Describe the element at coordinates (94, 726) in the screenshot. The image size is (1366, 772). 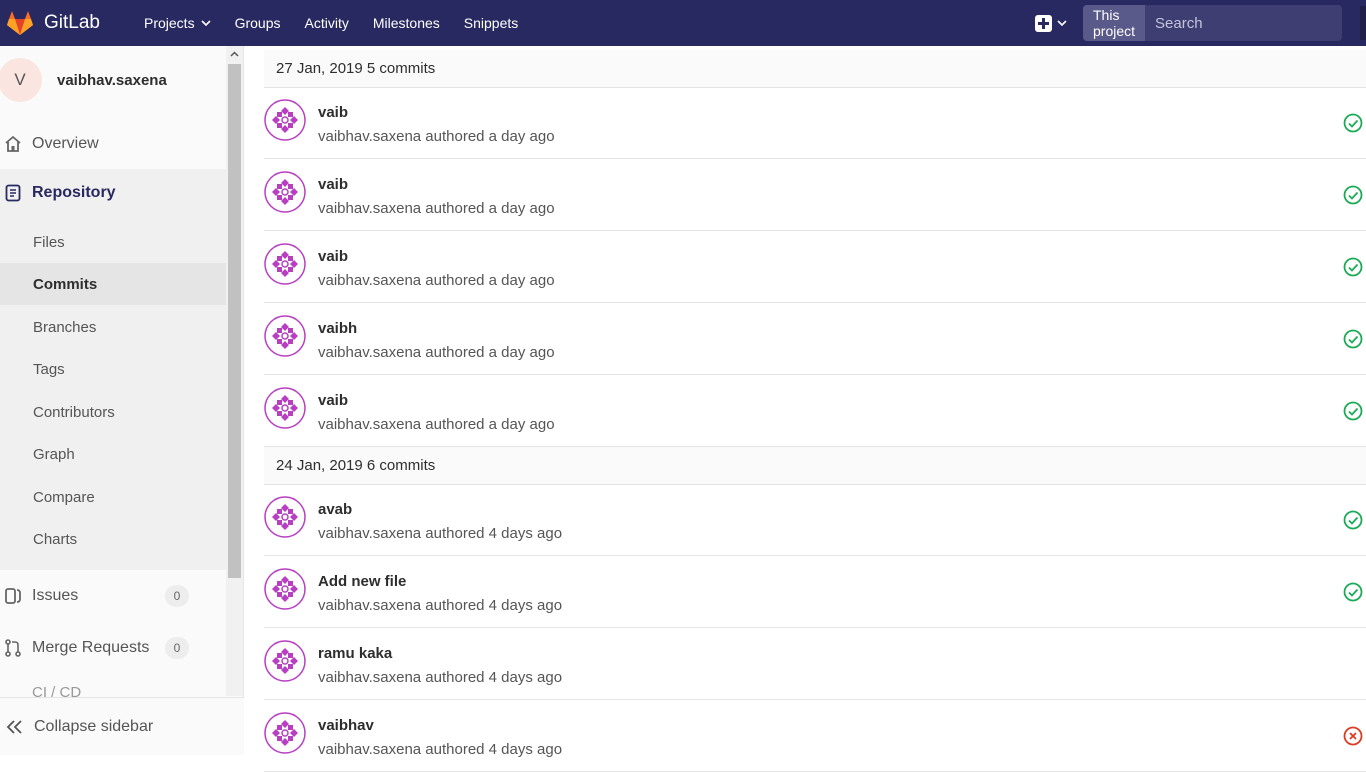
I see `collapse-sidebar-label: Collapse sidebar` at that location.